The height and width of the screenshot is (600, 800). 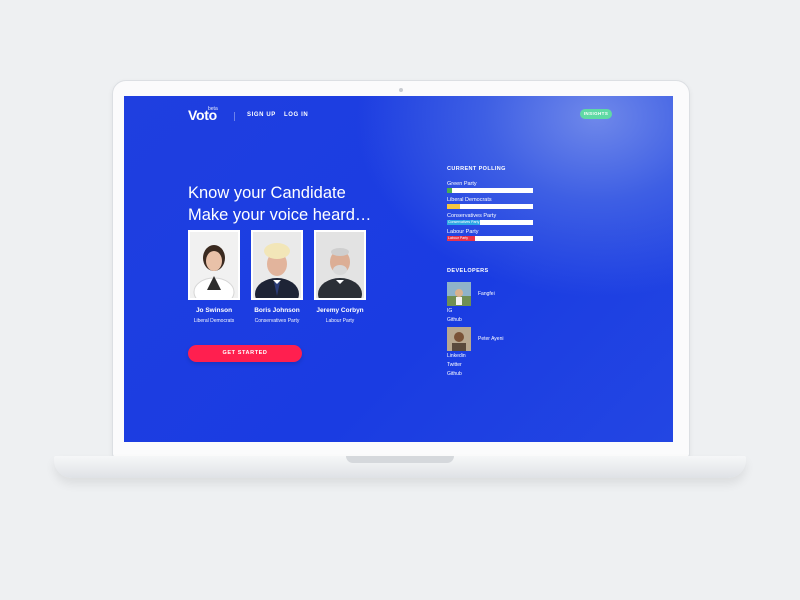 What do you see at coordinates (486, 294) in the screenshot?
I see `developer-name: Fangfei` at bounding box center [486, 294].